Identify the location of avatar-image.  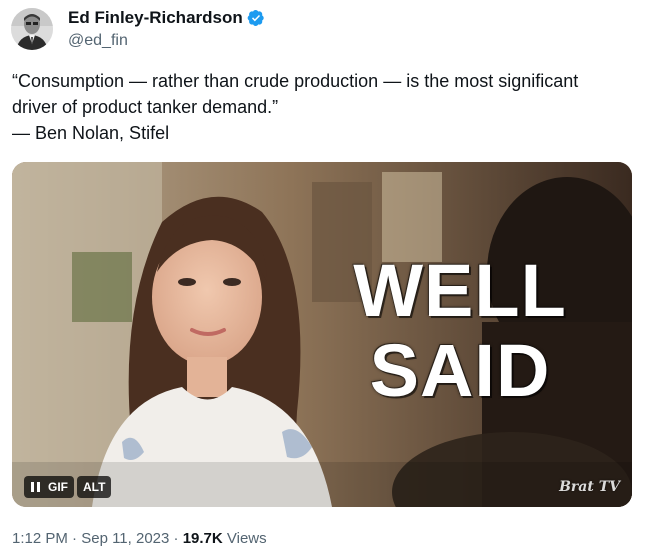
(32, 29).